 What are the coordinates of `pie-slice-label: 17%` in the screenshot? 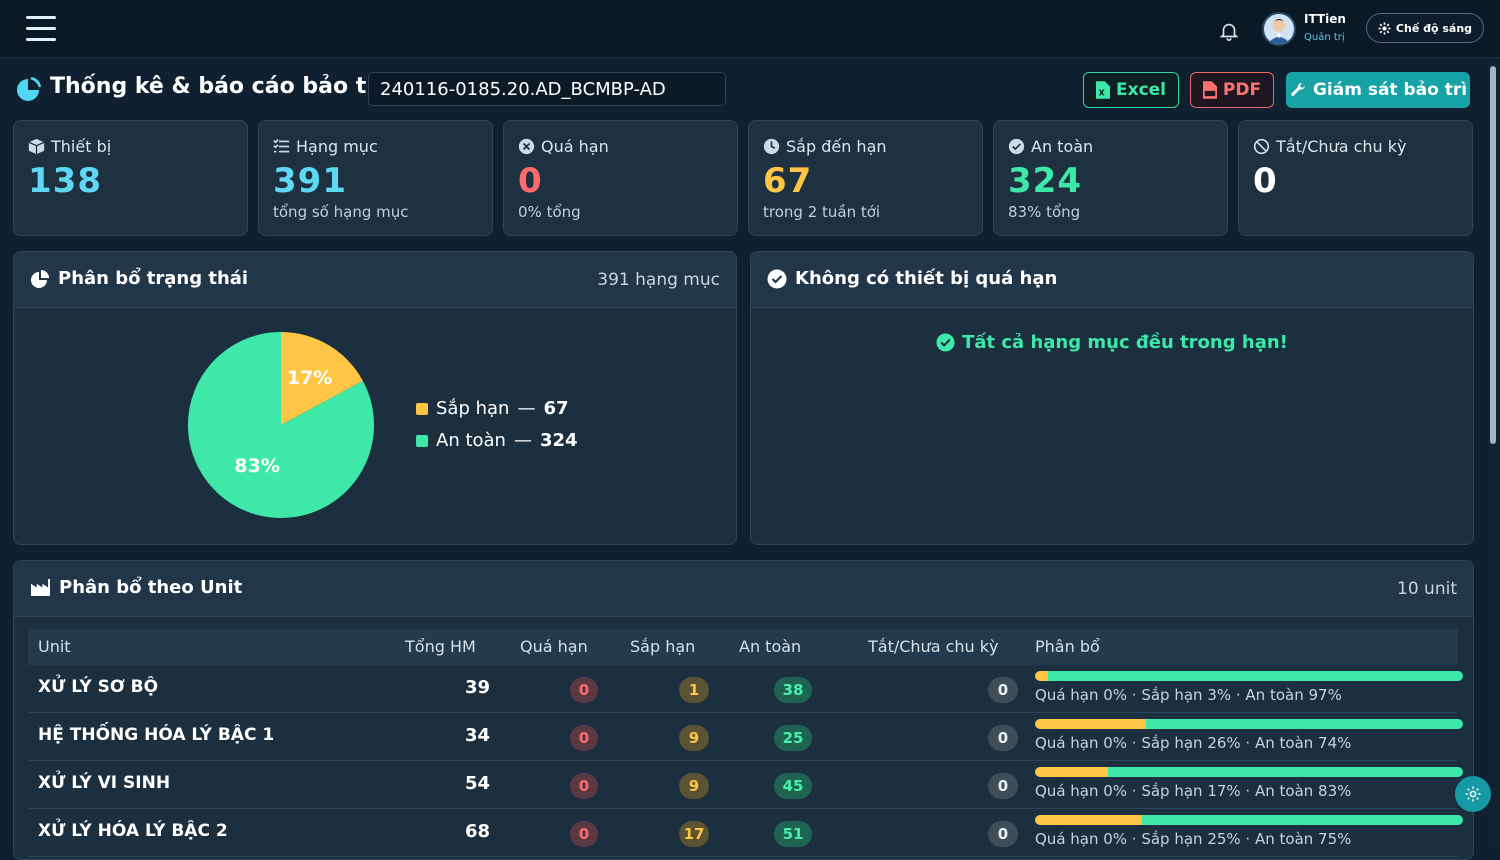 It's located at (309, 378).